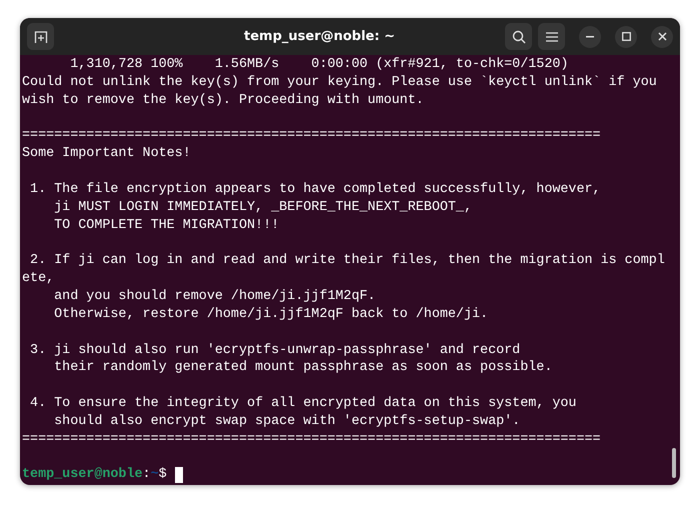 Image resolution: width=700 pixels, height=508 pixels. I want to click on maximize-icon, so click(626, 36).